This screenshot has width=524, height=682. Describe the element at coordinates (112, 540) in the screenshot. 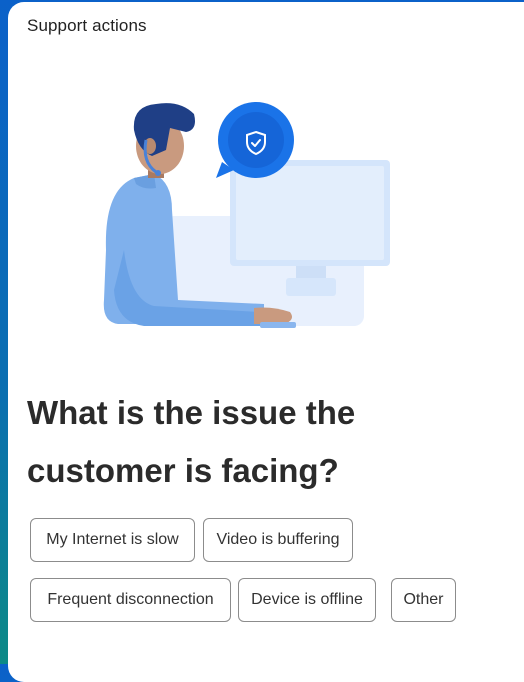

I see `option-internet-slow: My Internet is slow` at that location.